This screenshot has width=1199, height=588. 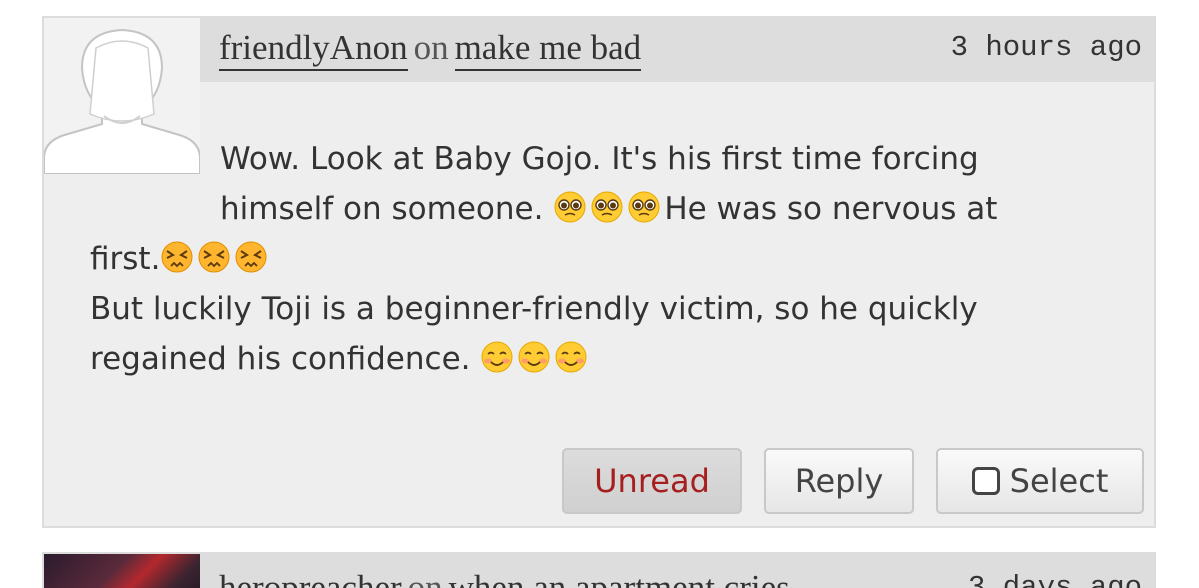 What do you see at coordinates (125, 259) in the screenshot?
I see `comment-line-text: first.` at bounding box center [125, 259].